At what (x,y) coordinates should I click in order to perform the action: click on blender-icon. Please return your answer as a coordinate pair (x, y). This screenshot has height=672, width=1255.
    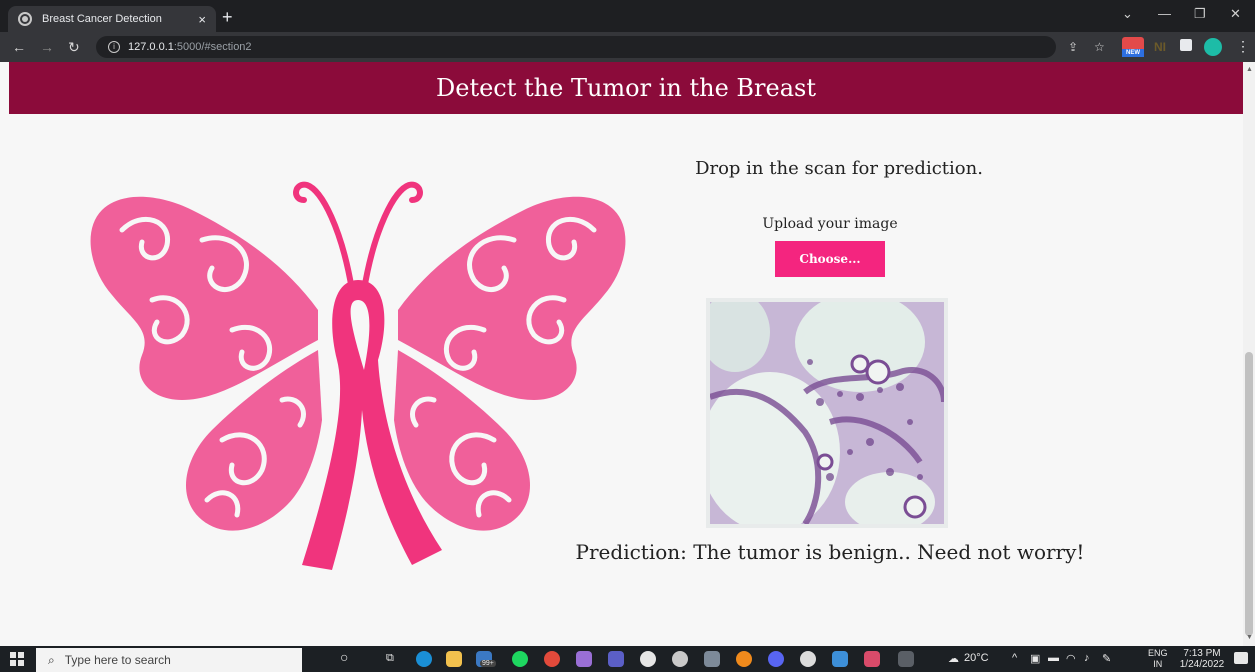
    Looking at the image, I should click on (744, 659).